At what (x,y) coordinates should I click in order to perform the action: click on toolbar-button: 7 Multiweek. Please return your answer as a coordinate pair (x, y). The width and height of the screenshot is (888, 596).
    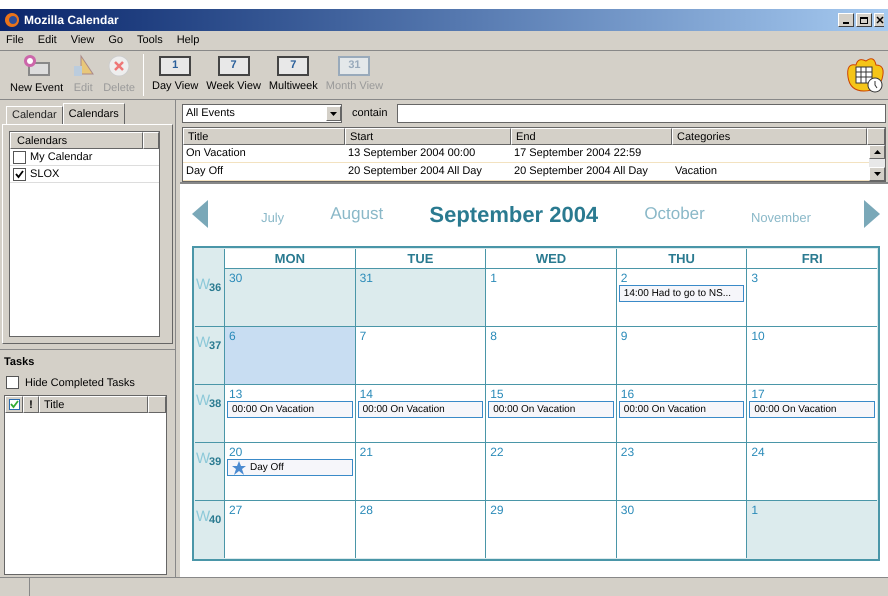
    Looking at the image, I should click on (293, 75).